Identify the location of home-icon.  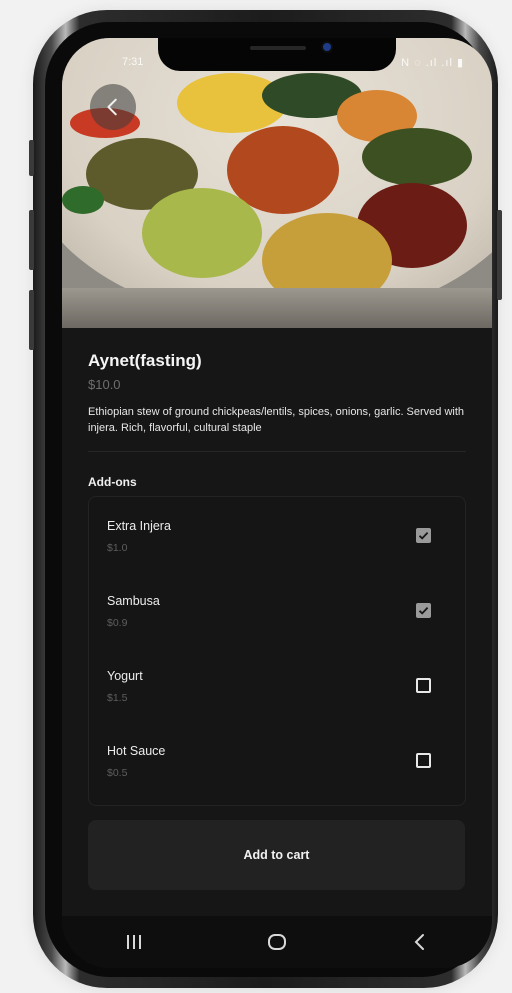
(276, 942).